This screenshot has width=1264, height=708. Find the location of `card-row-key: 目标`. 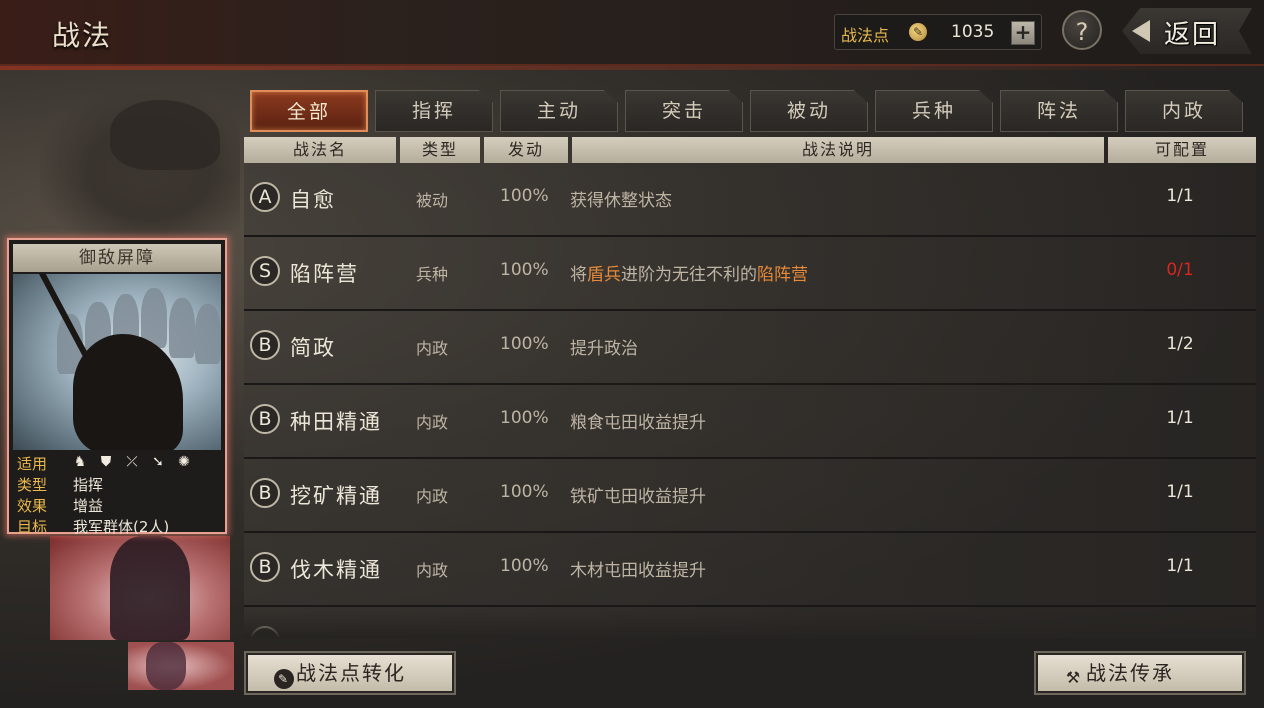

card-row-key: 目标 is located at coordinates (32, 527).